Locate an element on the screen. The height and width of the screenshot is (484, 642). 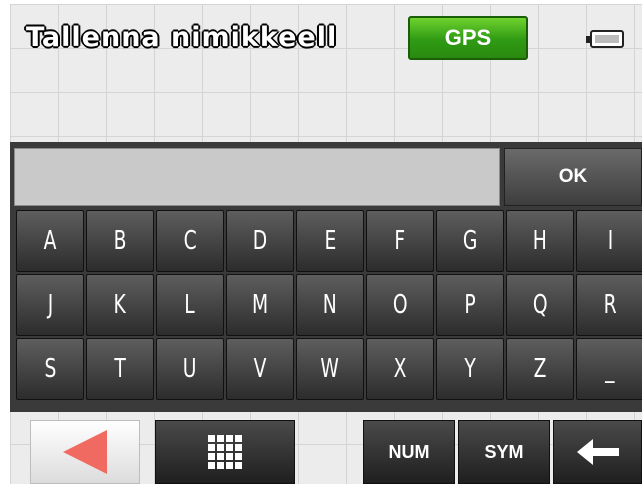
key-g: G is located at coordinates (470, 241).